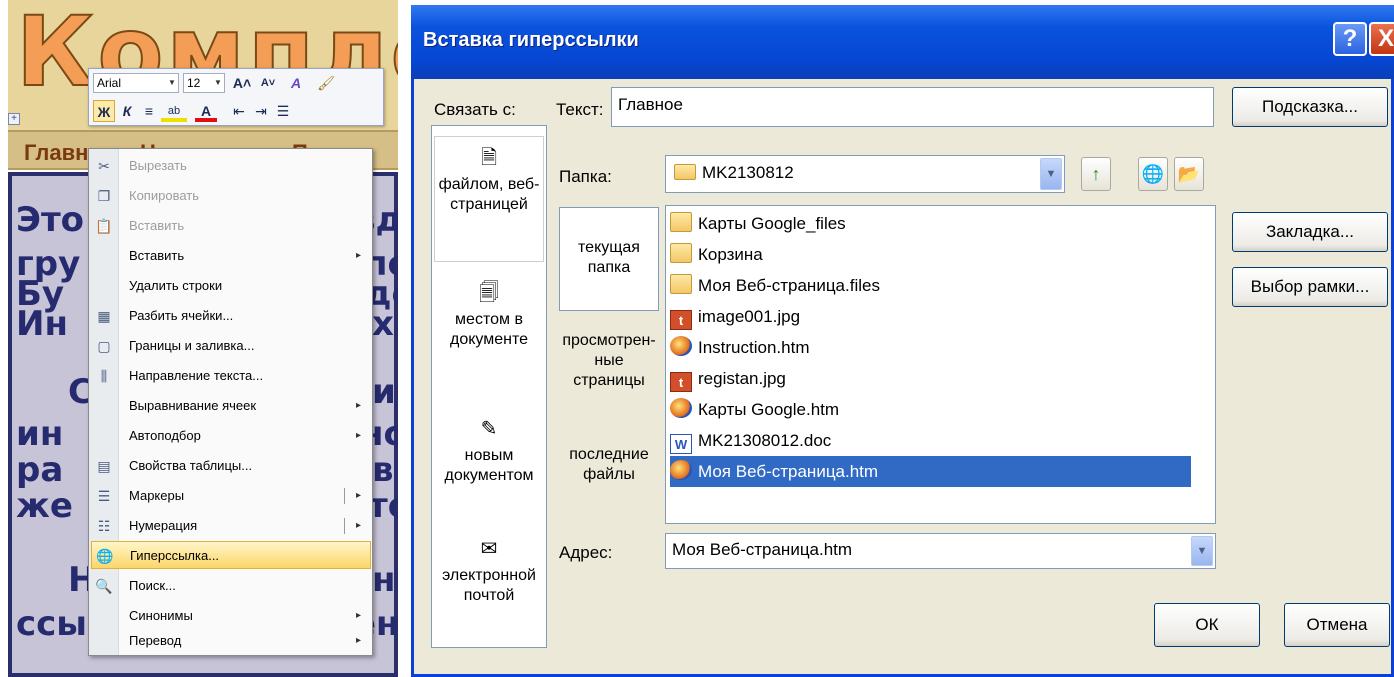 The width and height of the screenshot is (1394, 677). I want to click on menu-item-synonyms: Синонимы ▸, so click(231, 616).